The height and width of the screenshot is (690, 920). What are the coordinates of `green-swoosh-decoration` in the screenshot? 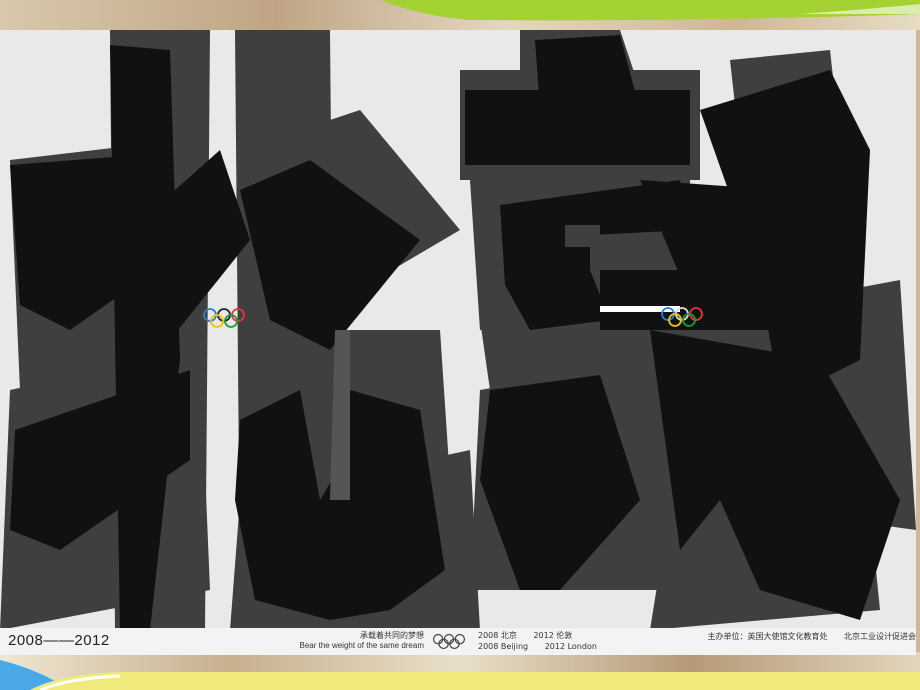 It's located at (650, 10).